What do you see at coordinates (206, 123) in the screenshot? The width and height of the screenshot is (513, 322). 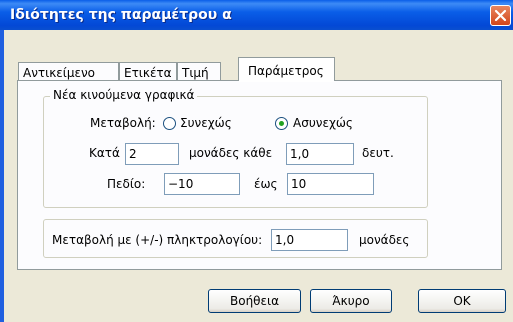 I see `continuous-label: Συνεχώς` at bounding box center [206, 123].